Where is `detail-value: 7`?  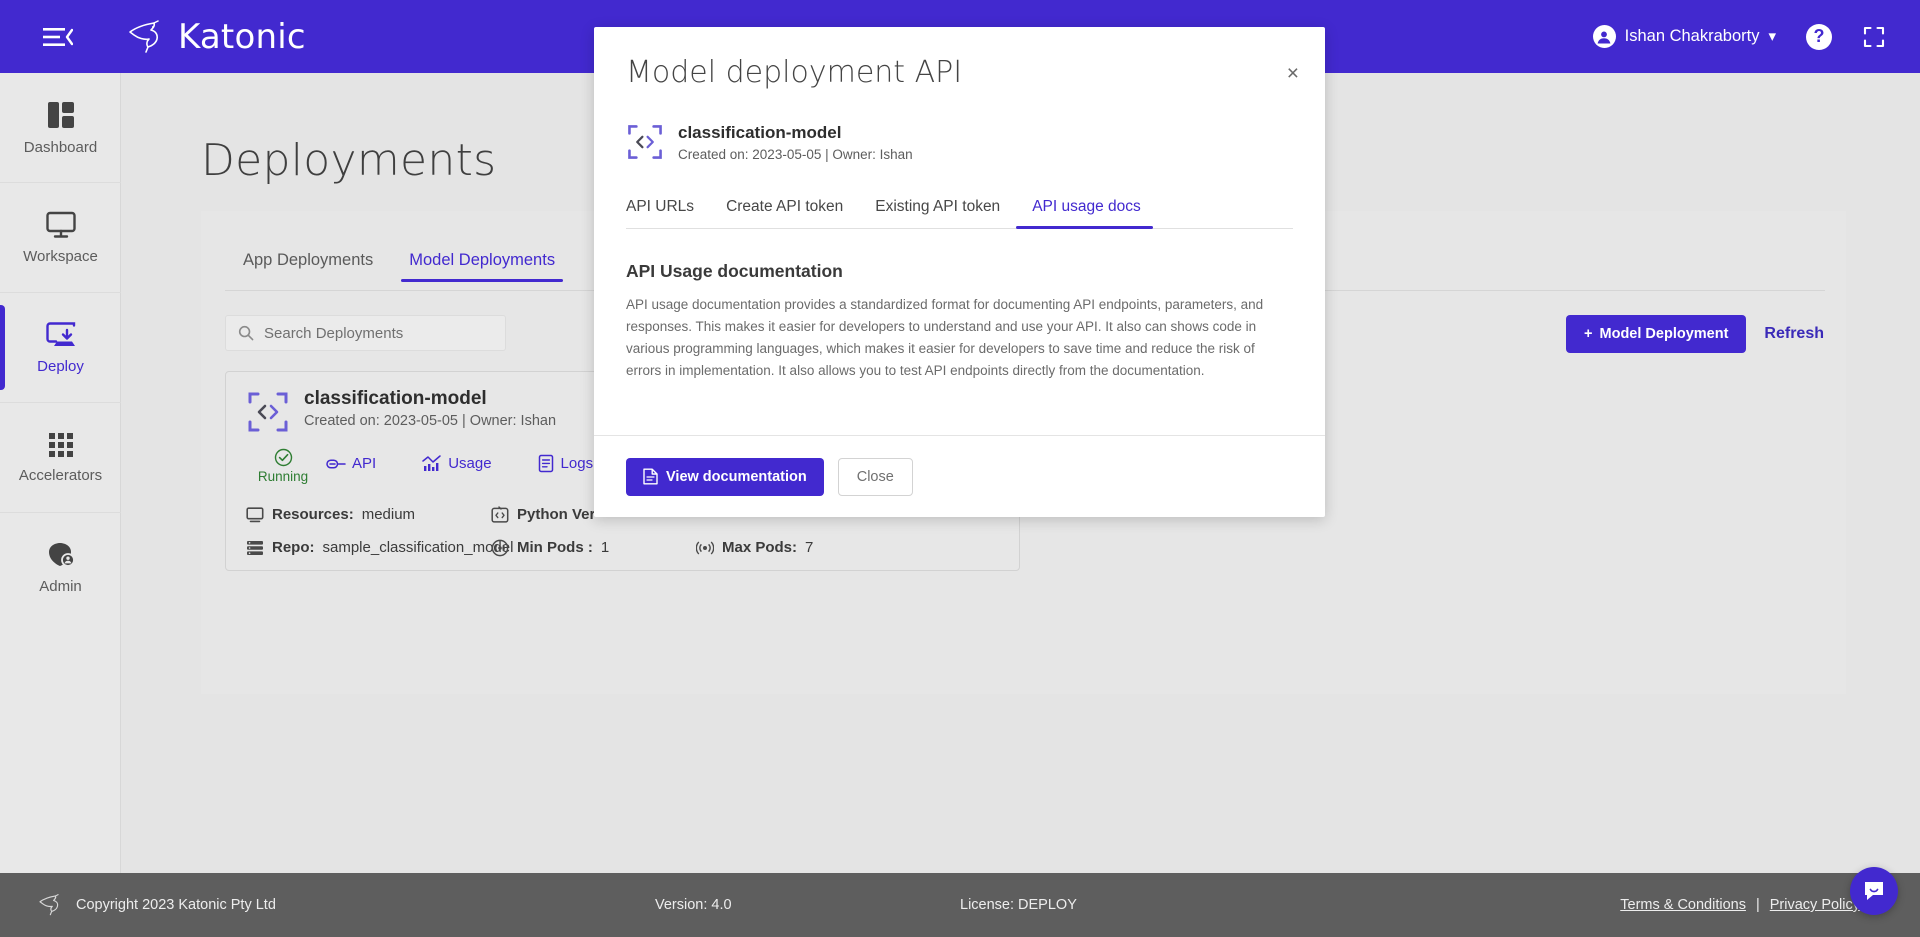 detail-value: 7 is located at coordinates (809, 547).